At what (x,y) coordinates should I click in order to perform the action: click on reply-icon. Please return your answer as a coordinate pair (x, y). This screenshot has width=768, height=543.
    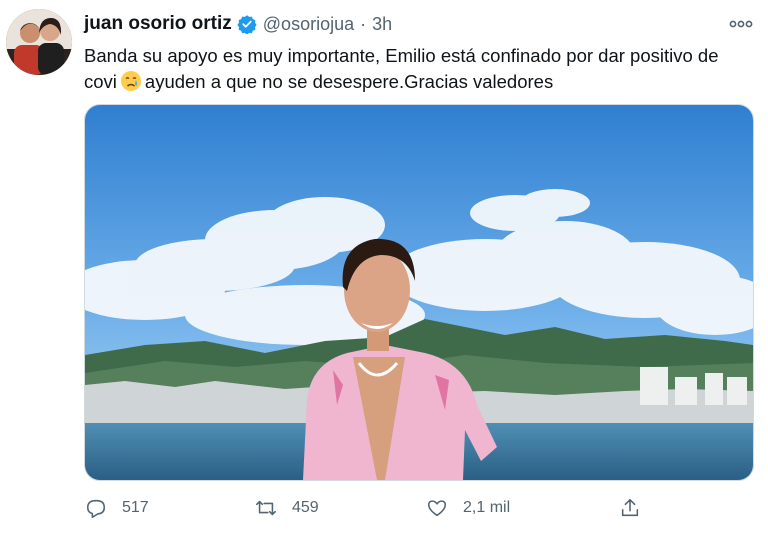
    Looking at the image, I should click on (96, 508).